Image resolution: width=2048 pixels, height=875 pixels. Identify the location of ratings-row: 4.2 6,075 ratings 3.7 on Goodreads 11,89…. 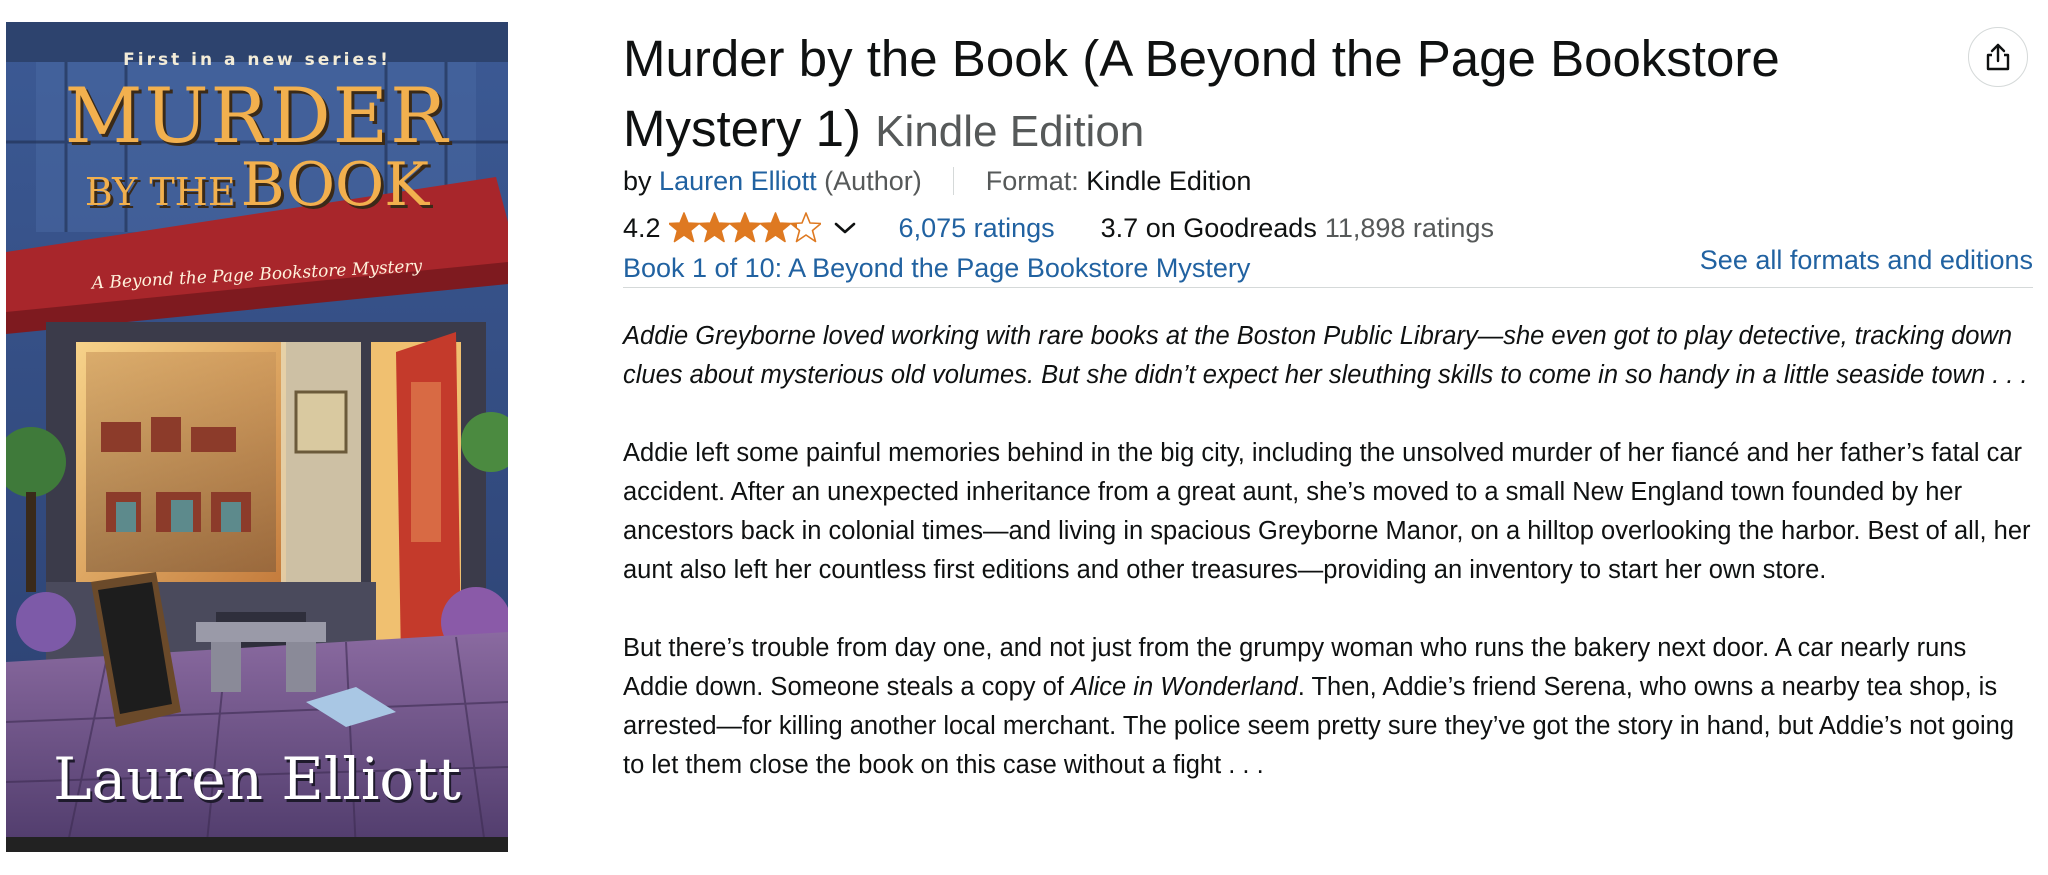
(1058, 228).